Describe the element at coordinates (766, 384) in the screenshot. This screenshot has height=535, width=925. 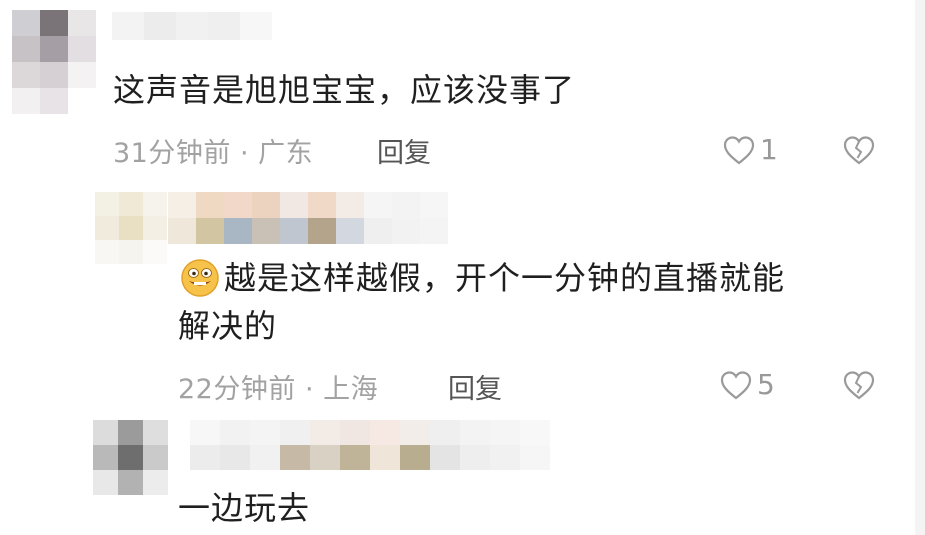
I see `like-count: 5` at that location.